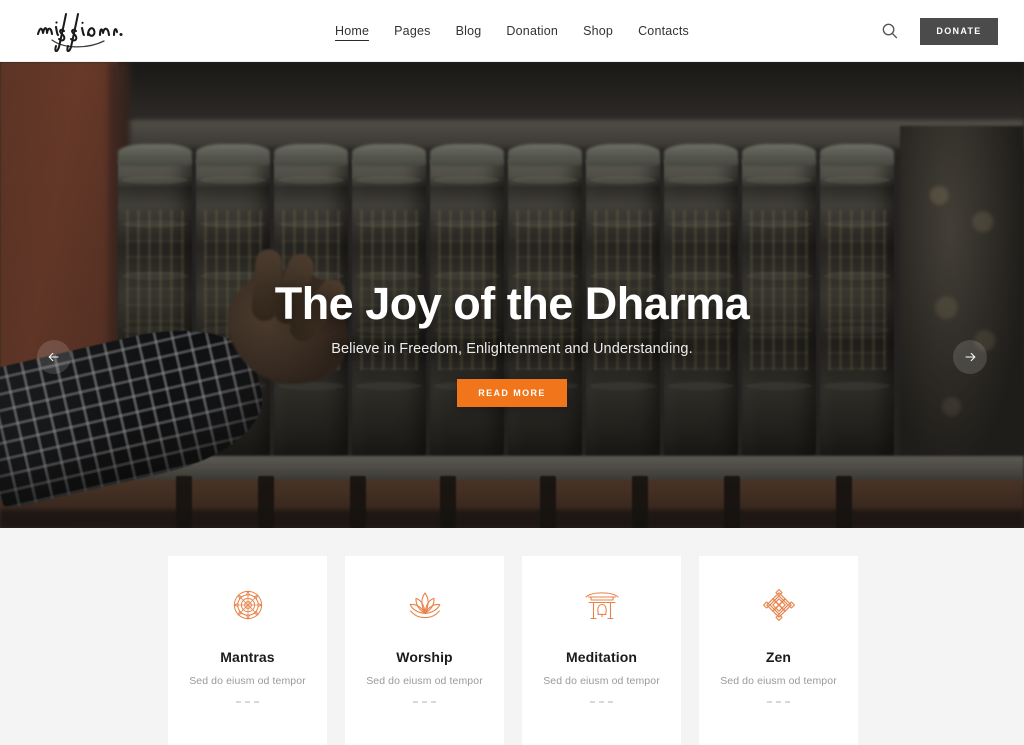 The height and width of the screenshot is (745, 1024). What do you see at coordinates (512, 393) in the screenshot?
I see `read-more-button: READ MORE` at bounding box center [512, 393].